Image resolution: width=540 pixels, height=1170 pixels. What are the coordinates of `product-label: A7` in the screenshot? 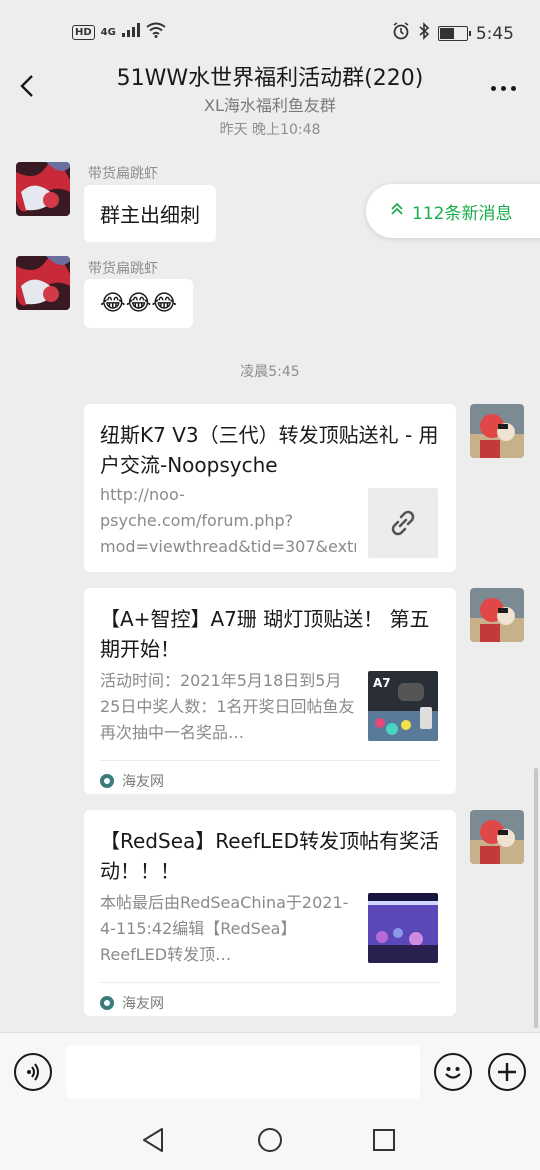 It's located at (382, 683).